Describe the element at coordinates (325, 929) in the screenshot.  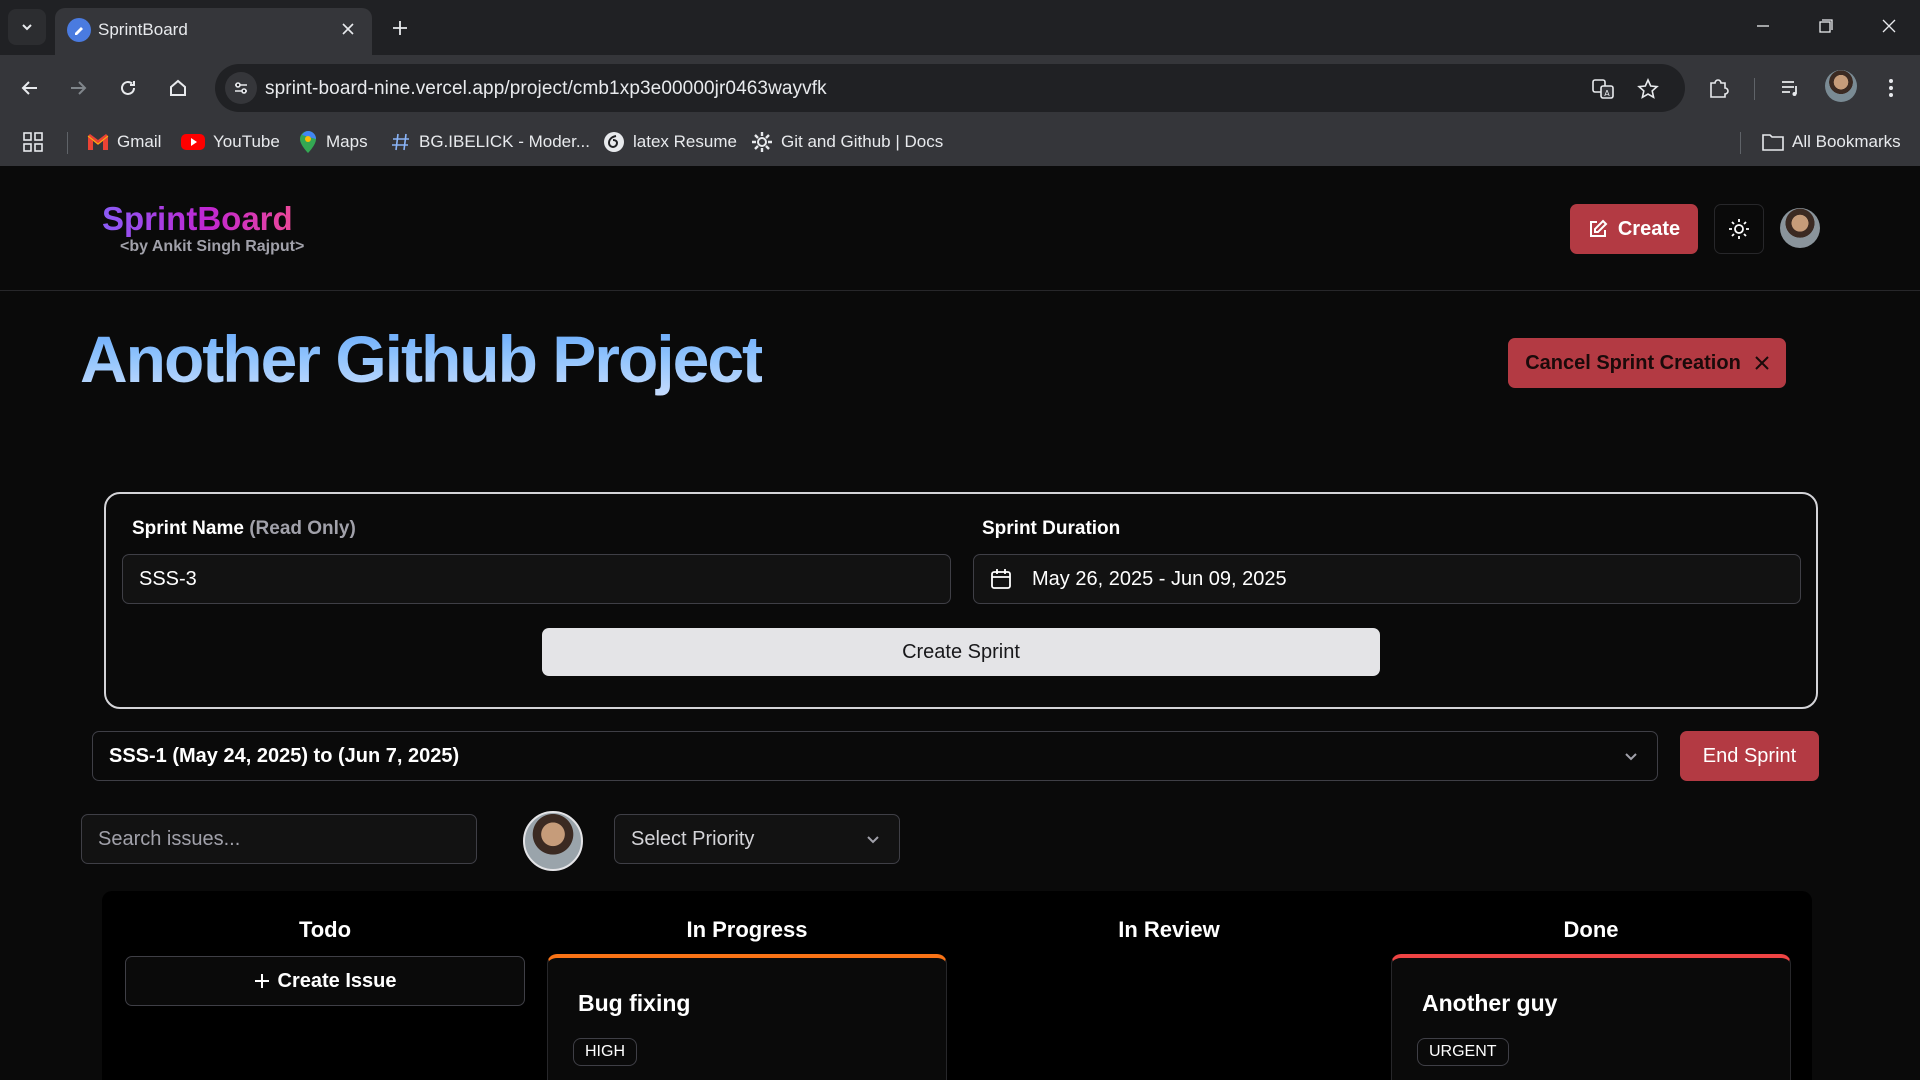
I see `column-title-todo: Todo` at that location.